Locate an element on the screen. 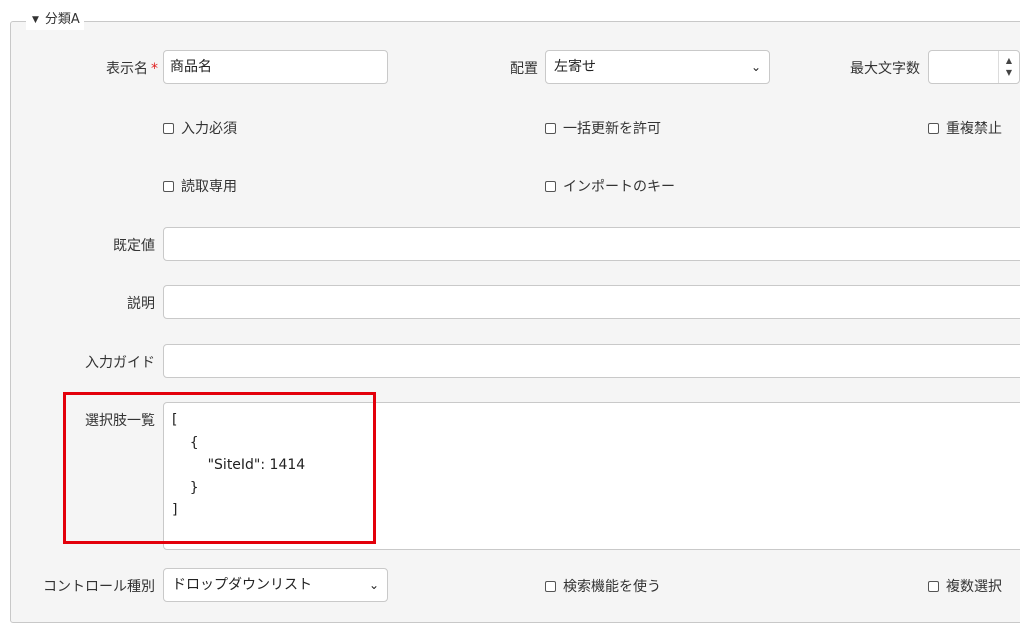 This screenshot has width=1020, height=623. control-type-label: コントロール種別 is located at coordinates (99, 587).